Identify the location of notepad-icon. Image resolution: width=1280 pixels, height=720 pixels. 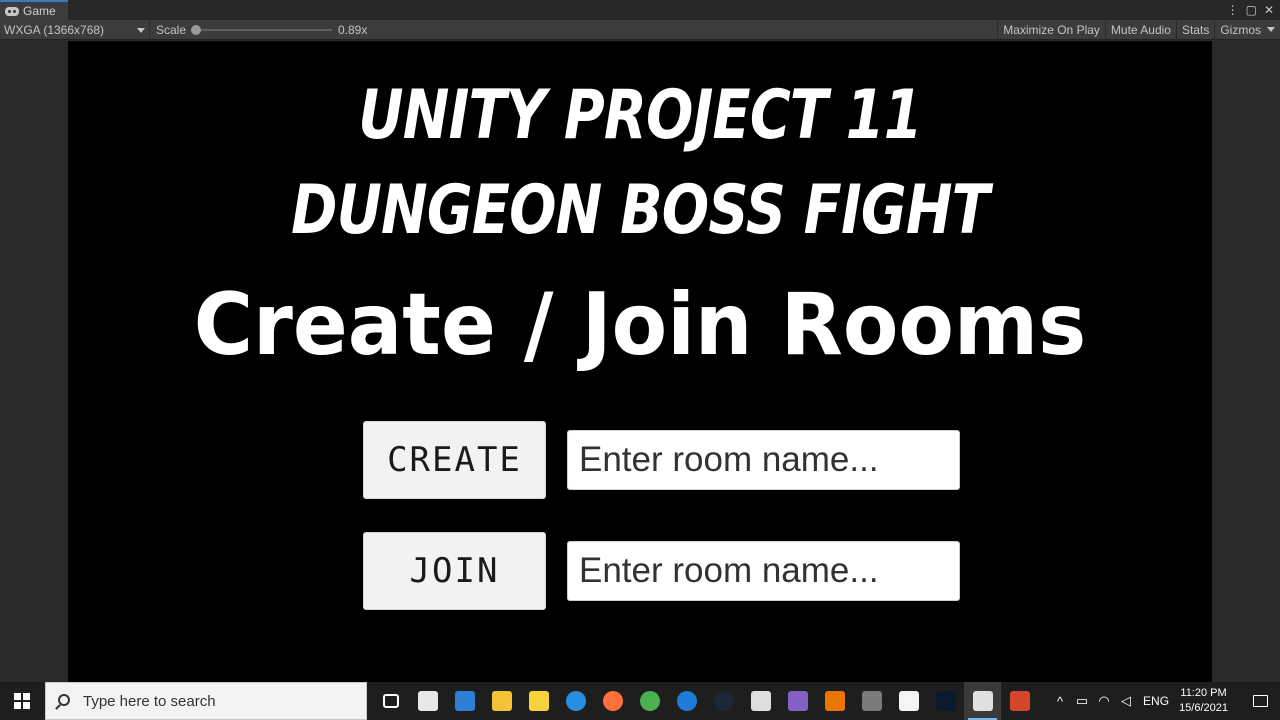
(908, 701).